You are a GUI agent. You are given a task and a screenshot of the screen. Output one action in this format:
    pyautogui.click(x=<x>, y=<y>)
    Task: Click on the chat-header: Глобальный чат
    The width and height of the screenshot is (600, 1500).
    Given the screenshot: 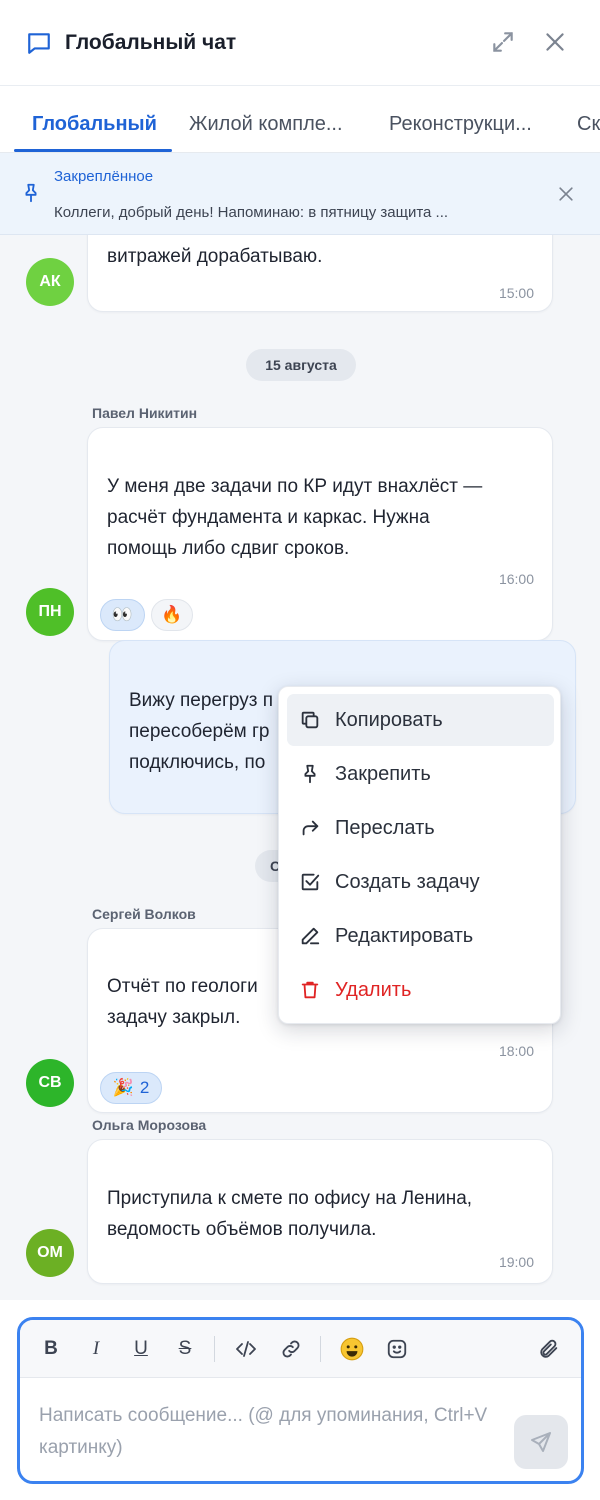 What is the action you would take?
    pyautogui.click(x=300, y=43)
    